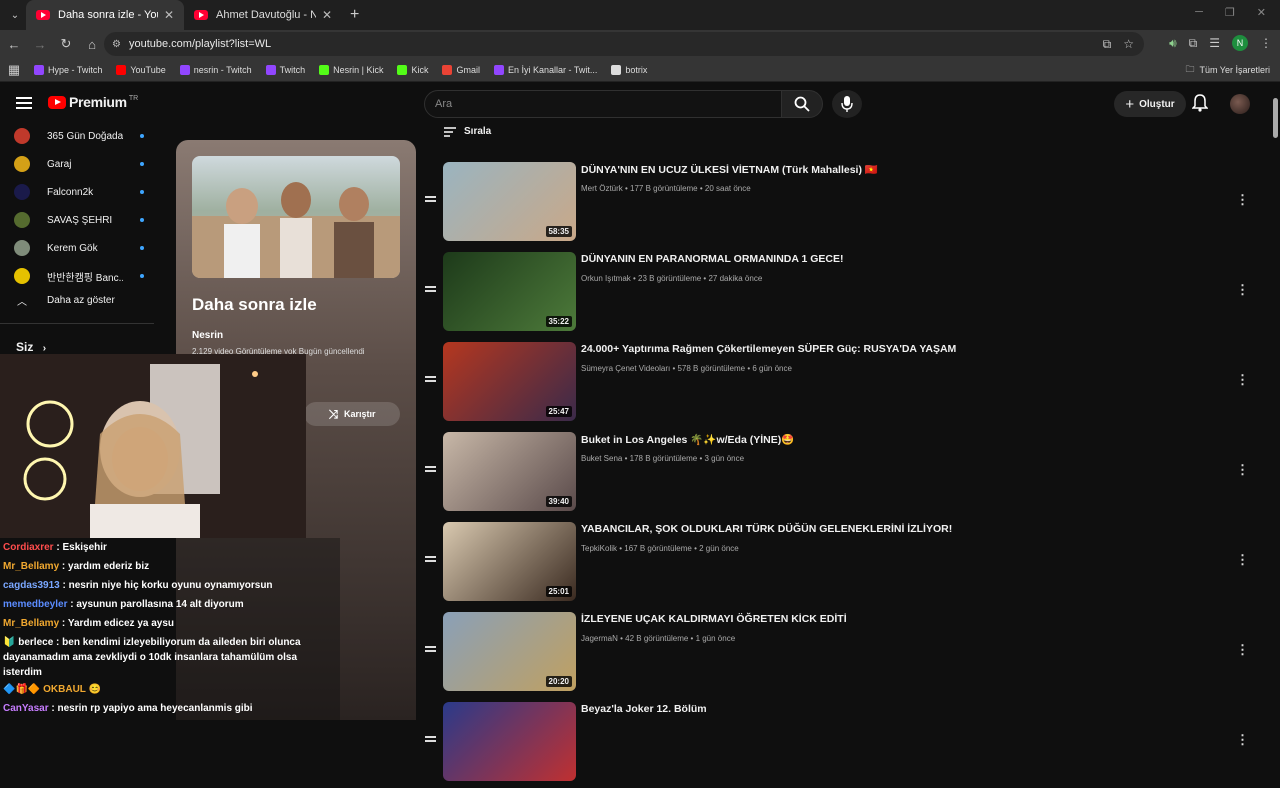 The image size is (1280, 788). Describe the element at coordinates (141, 69) in the screenshot. I see `bookmark-item: YouTube` at that location.